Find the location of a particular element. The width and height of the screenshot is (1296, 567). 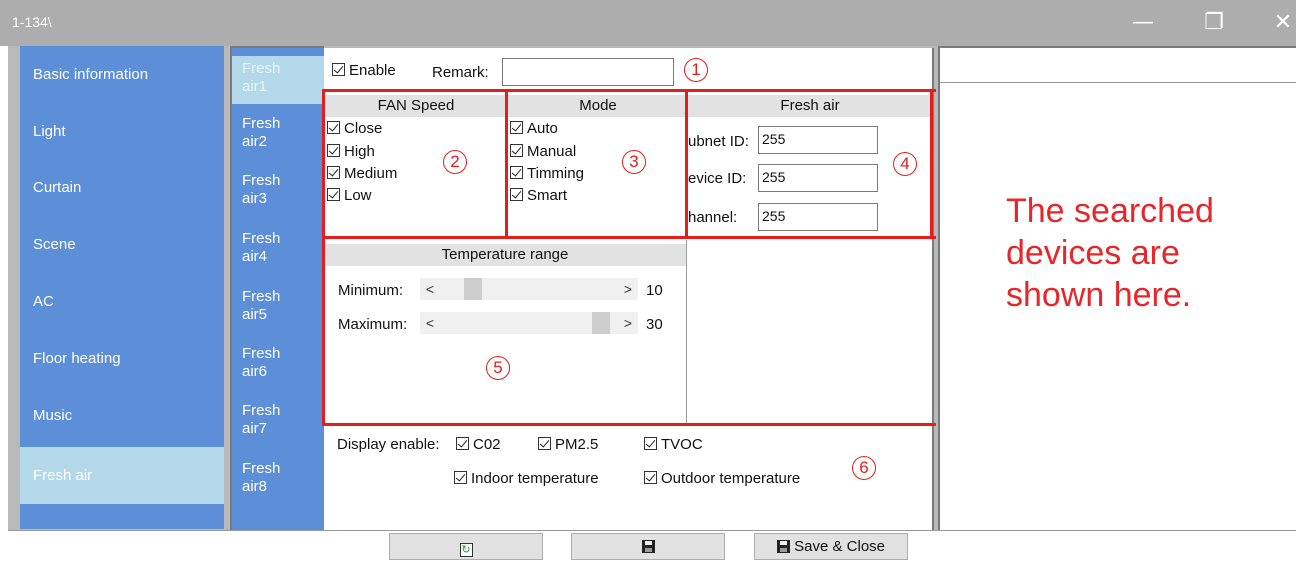

pm25-checkbox: PM2.5 is located at coordinates (568, 444).